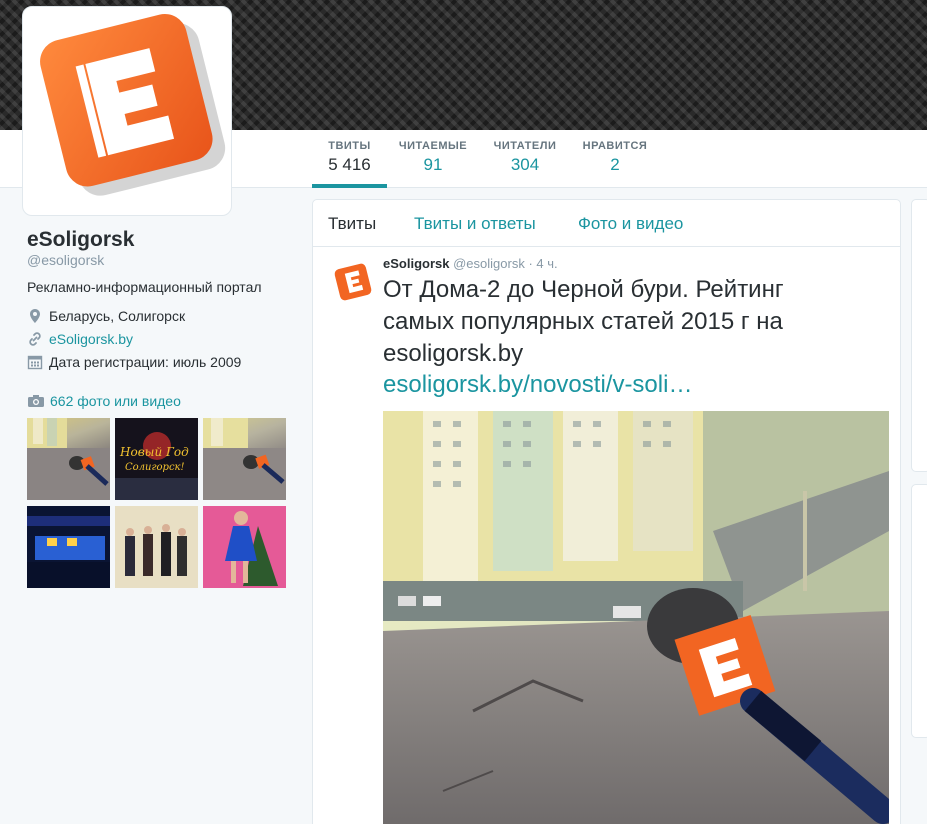  What do you see at coordinates (65, 260) in the screenshot?
I see `profile-handle: @esoligorsk` at bounding box center [65, 260].